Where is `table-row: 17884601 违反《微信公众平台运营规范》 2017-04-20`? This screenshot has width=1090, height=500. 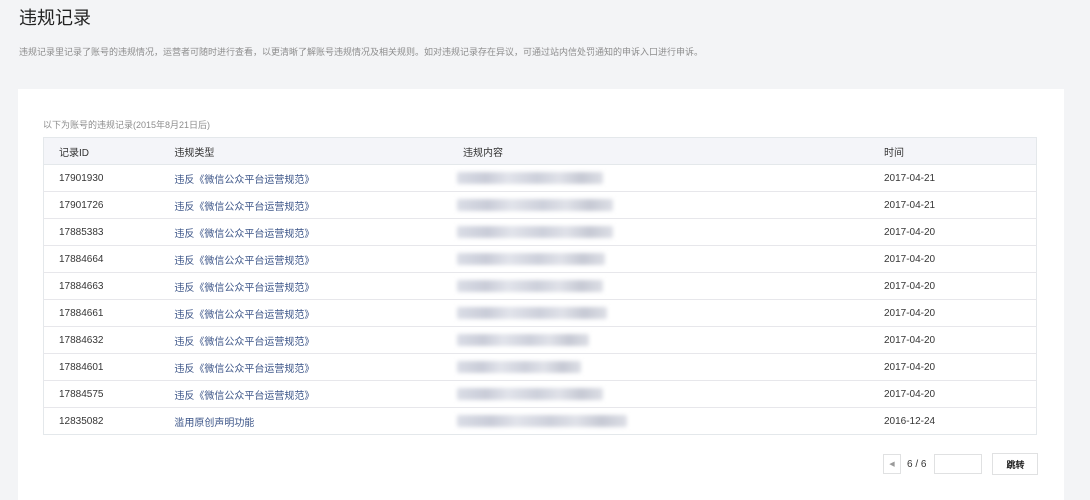
table-row: 17884601 违反《微信公众平台运营规范》 2017-04-20 is located at coordinates (540, 367).